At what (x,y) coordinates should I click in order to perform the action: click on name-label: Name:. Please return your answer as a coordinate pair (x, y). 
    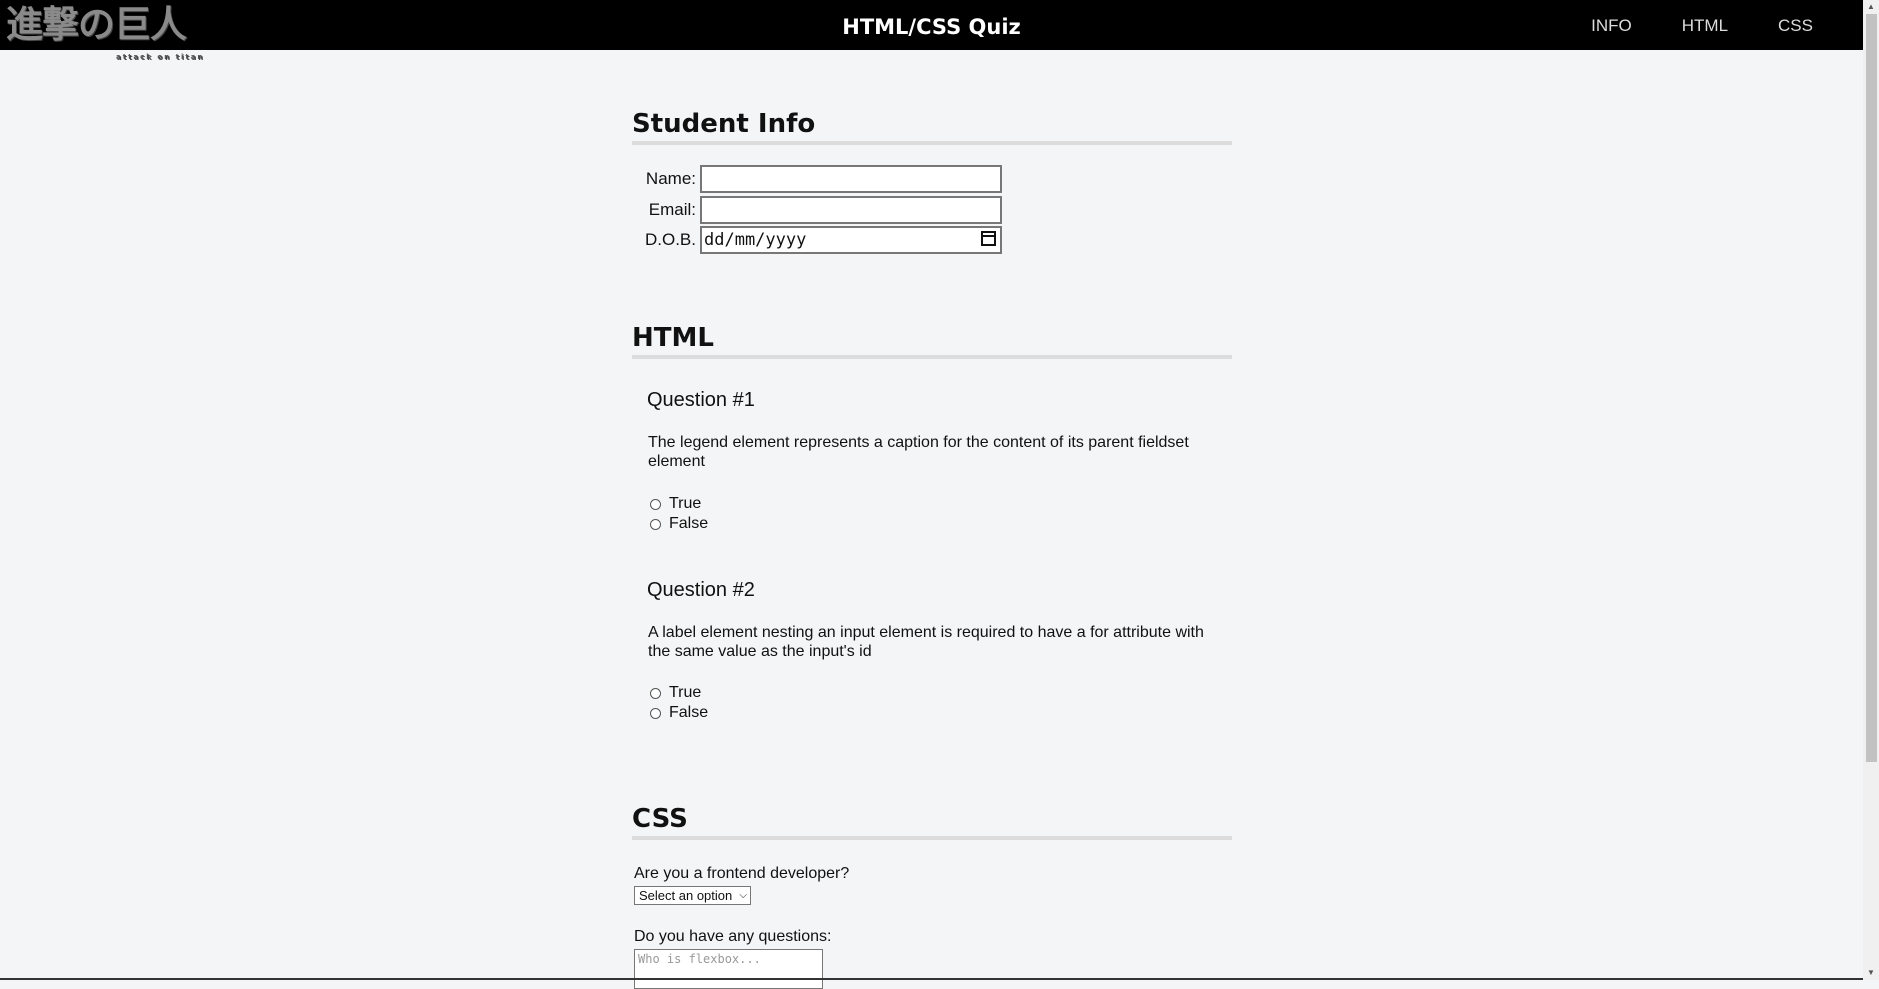
    Looking at the image, I should click on (670, 178).